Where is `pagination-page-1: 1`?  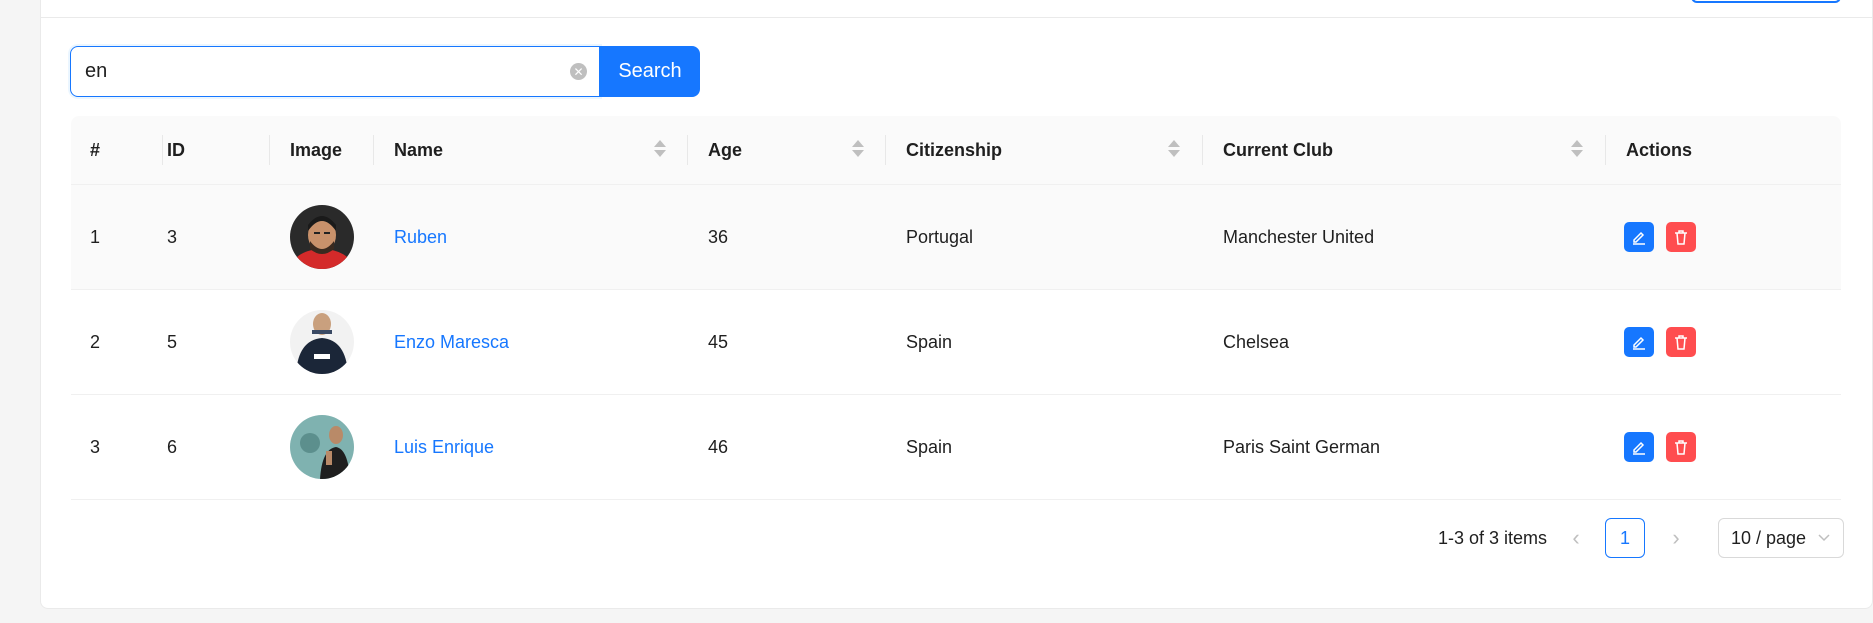 pagination-page-1: 1 is located at coordinates (1625, 538).